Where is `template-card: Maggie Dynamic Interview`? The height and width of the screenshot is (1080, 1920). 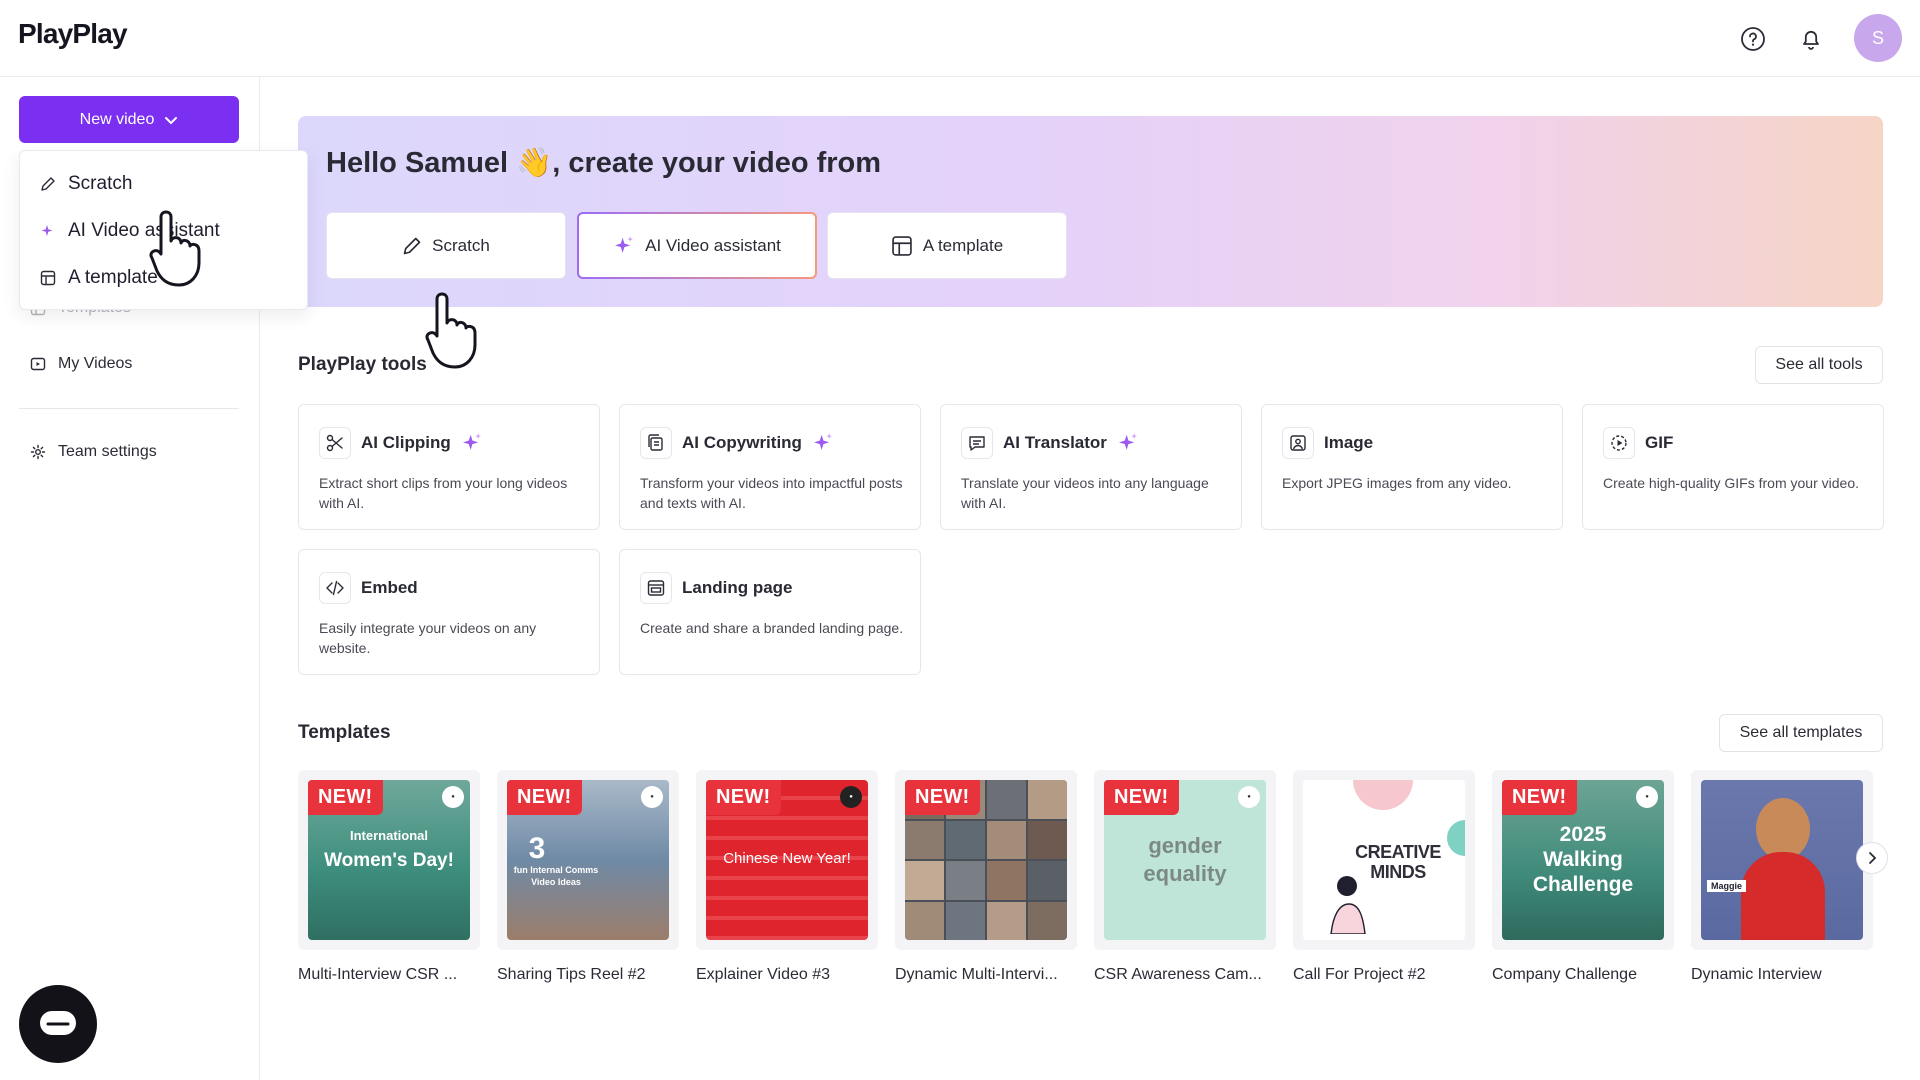
template-card: Maggie Dynamic Interview is located at coordinates (1782, 877).